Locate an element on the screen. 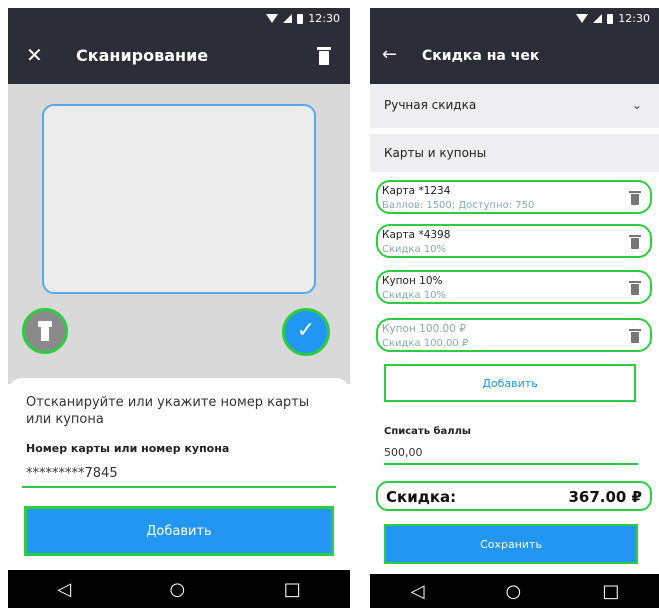  app-bar: ✕ Сканирование is located at coordinates (179, 57).